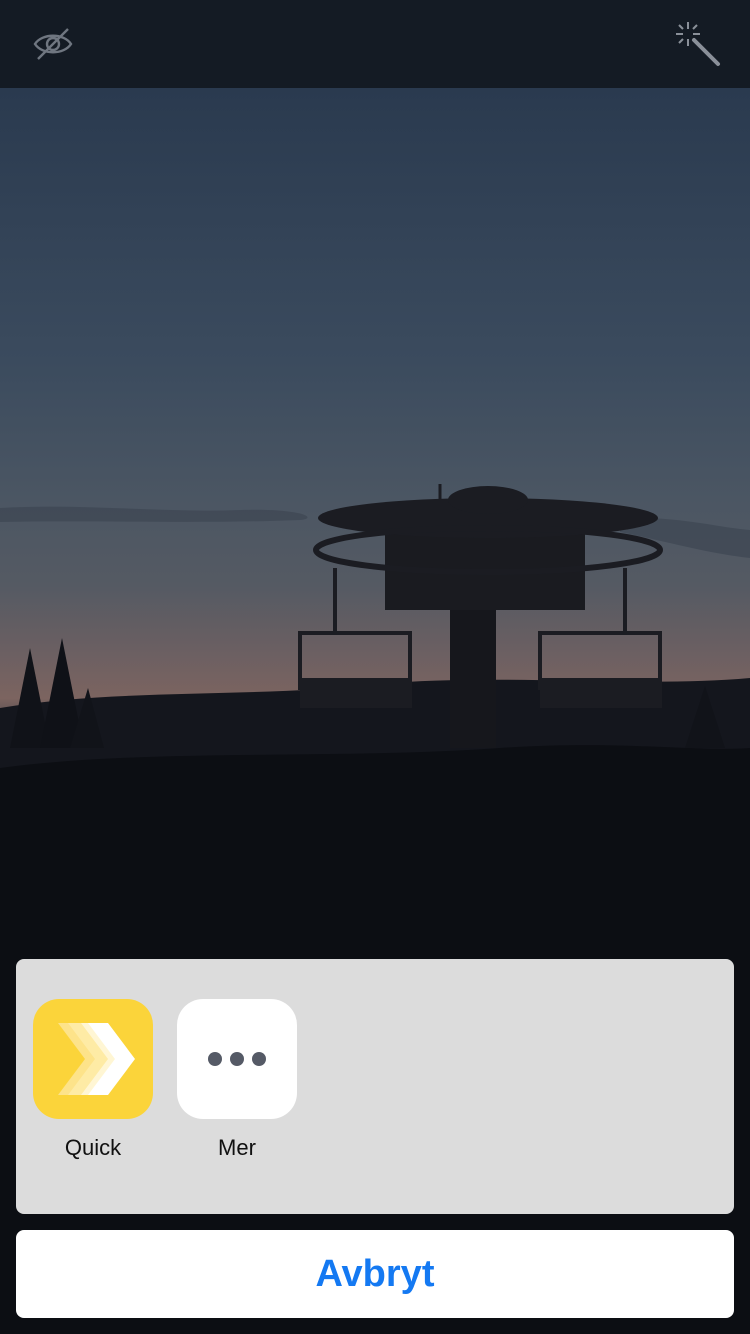 This screenshot has height=1334, width=750. What do you see at coordinates (375, 1274) in the screenshot?
I see `cancel-button: Avbryt` at bounding box center [375, 1274].